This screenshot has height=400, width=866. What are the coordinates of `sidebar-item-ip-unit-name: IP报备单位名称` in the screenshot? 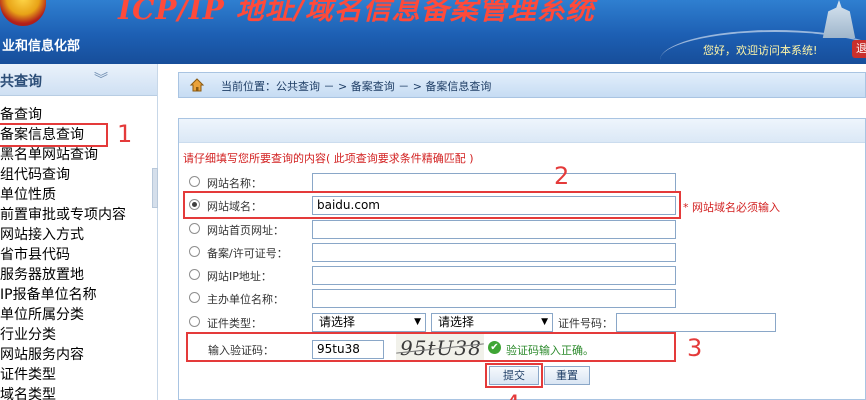 It's located at (79, 295).